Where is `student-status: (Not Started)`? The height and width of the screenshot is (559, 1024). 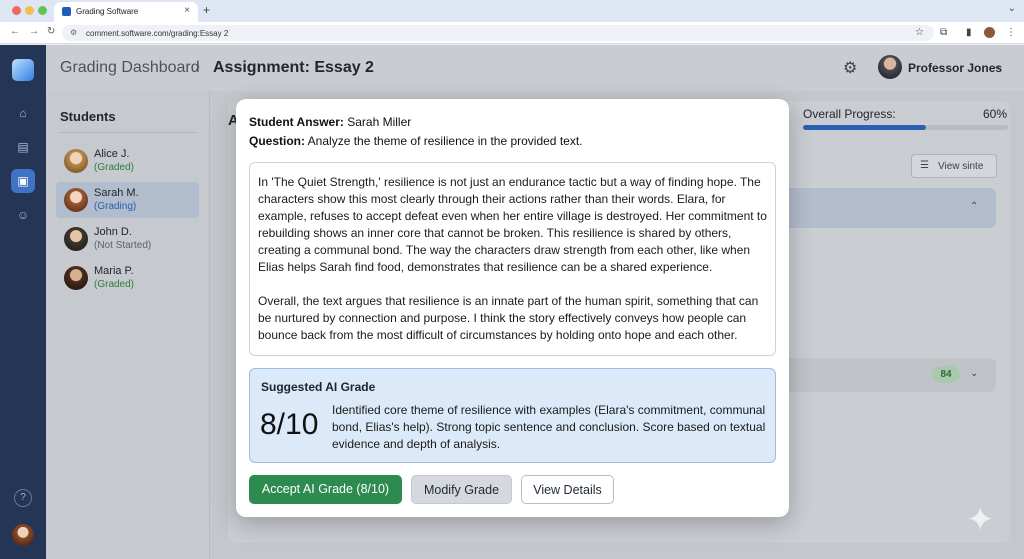 student-status: (Not Started) is located at coordinates (123, 245).